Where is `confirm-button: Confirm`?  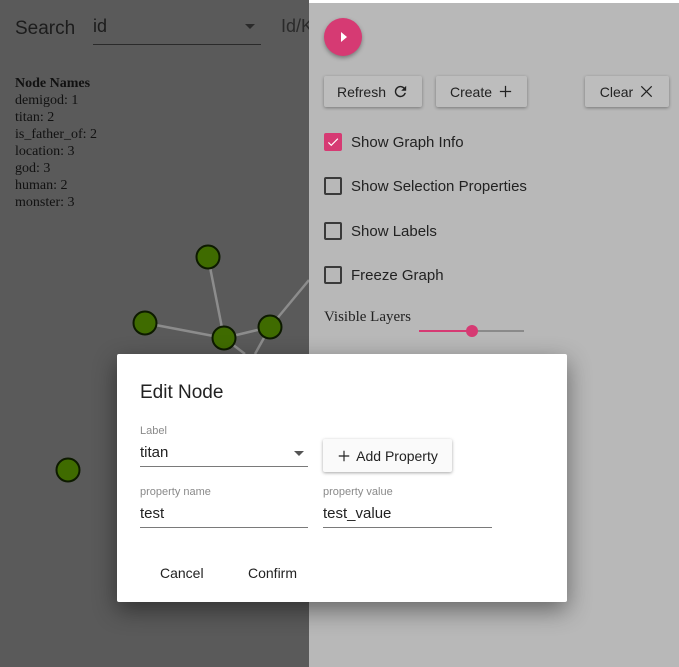
confirm-button: Confirm is located at coordinates (272, 573).